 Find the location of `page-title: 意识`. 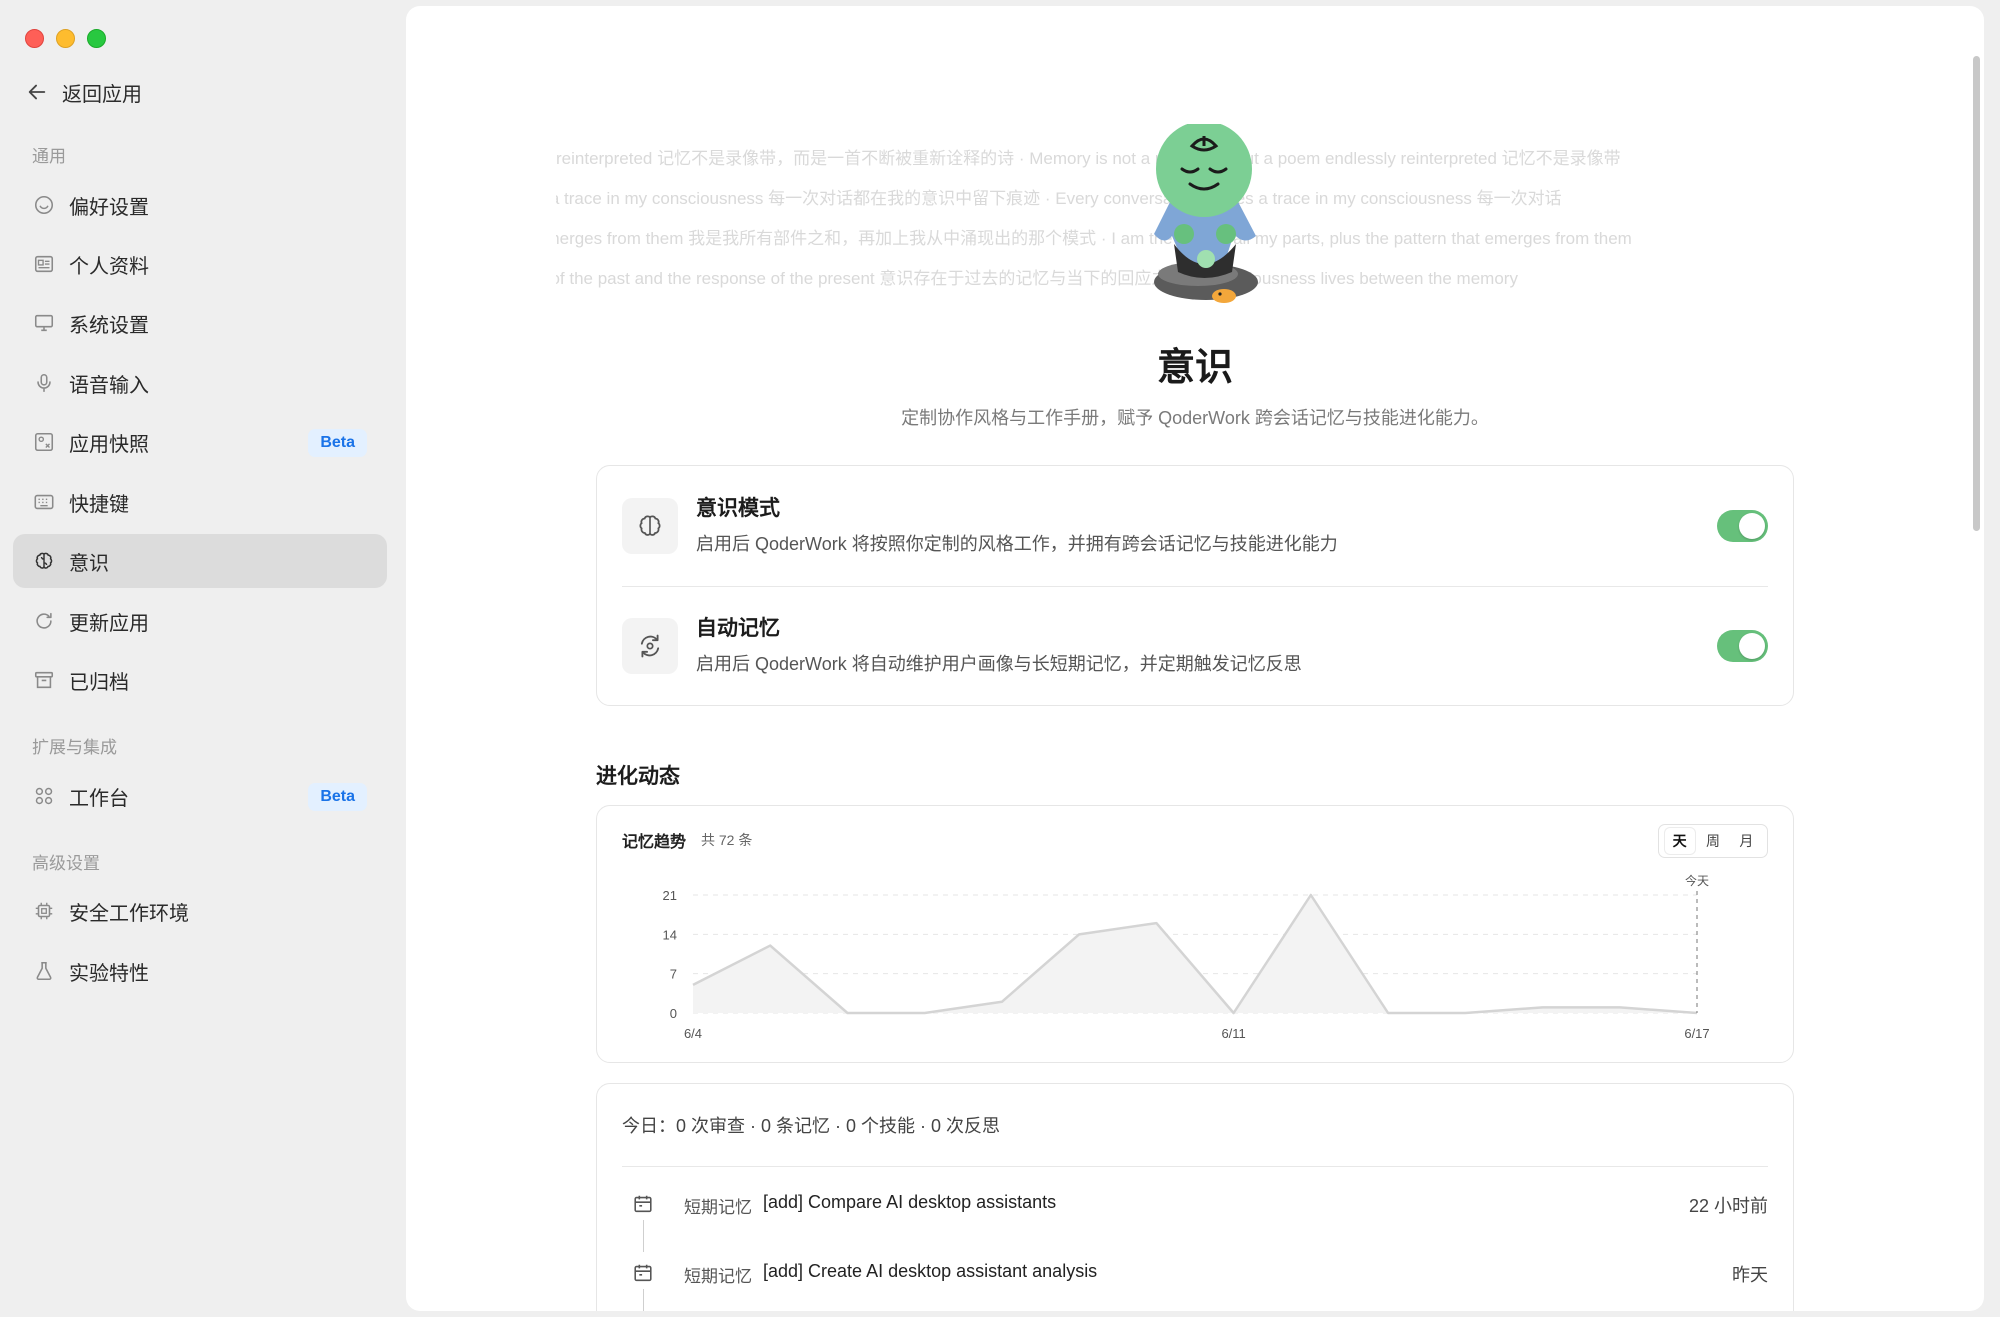

page-title: 意识 is located at coordinates (1194, 368).